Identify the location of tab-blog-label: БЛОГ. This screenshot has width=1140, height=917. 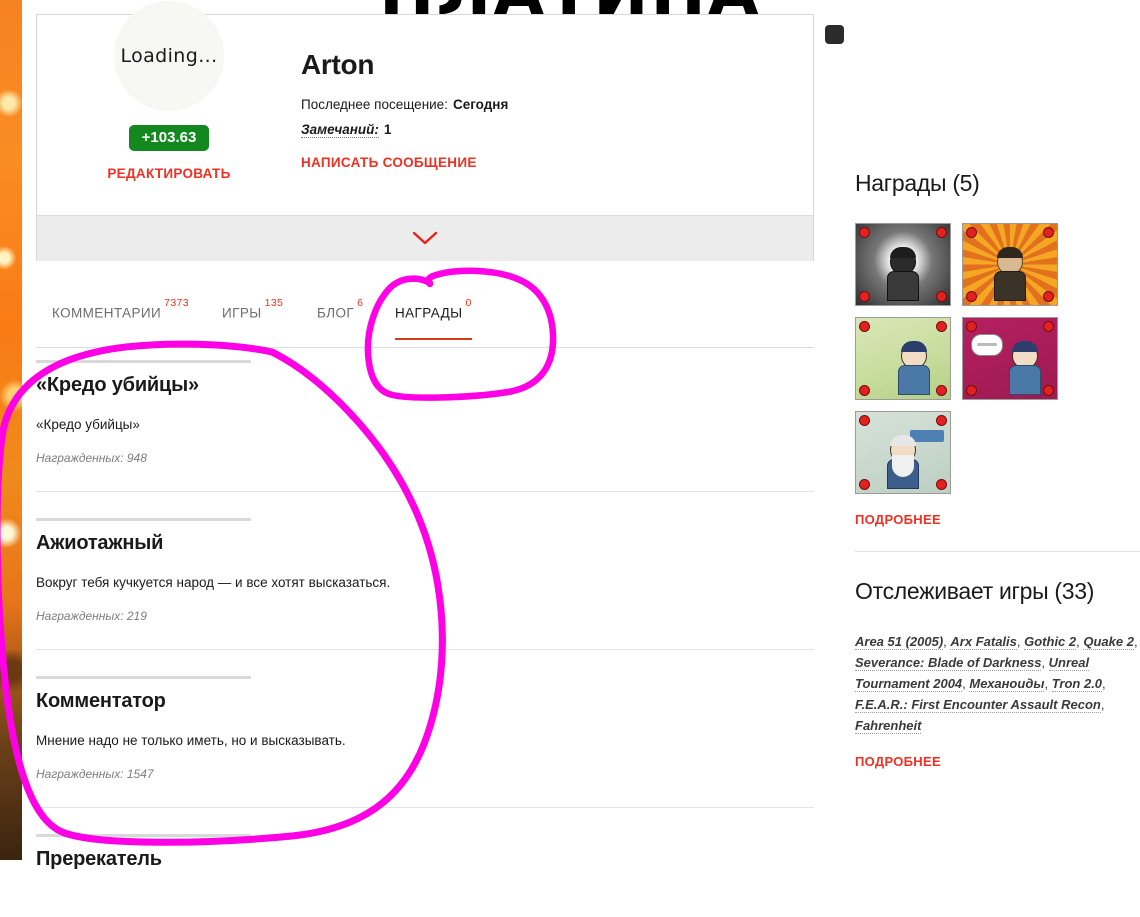
(336, 313).